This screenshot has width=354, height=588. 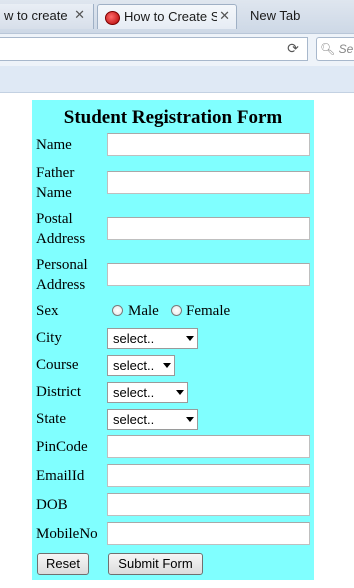 I want to click on reload-icon: ⟳, so click(x=293, y=49).